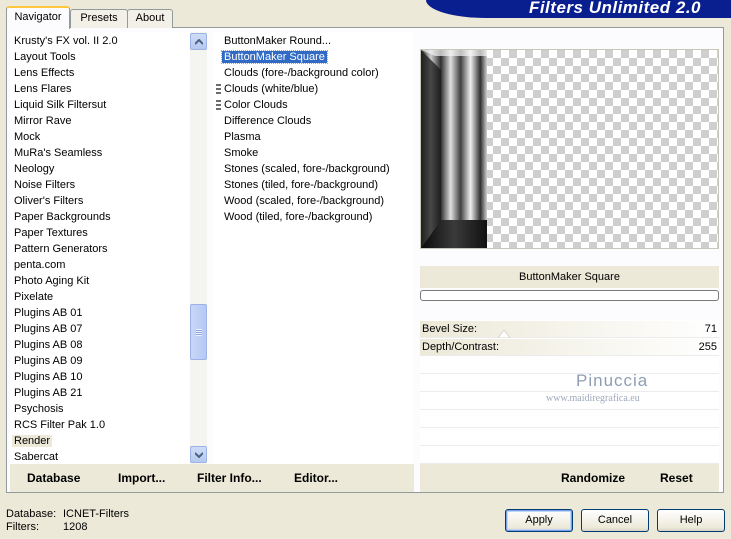 Image resolution: width=731 pixels, height=539 pixels. Describe the element at coordinates (707, 347) in the screenshot. I see `param-value: 255` at that location.